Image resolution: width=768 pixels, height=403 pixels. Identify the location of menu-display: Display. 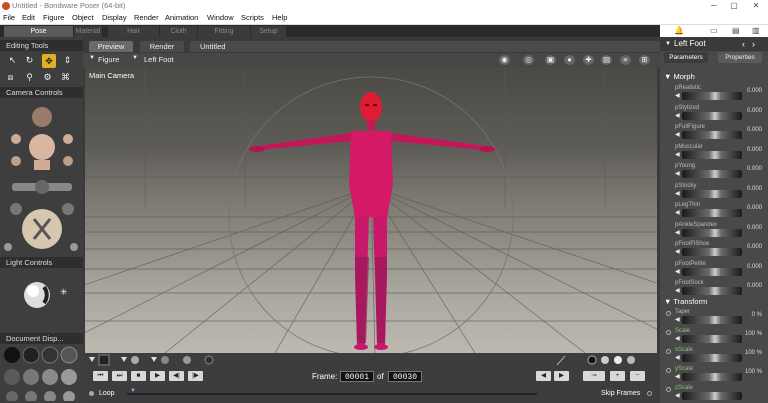
(114, 17).